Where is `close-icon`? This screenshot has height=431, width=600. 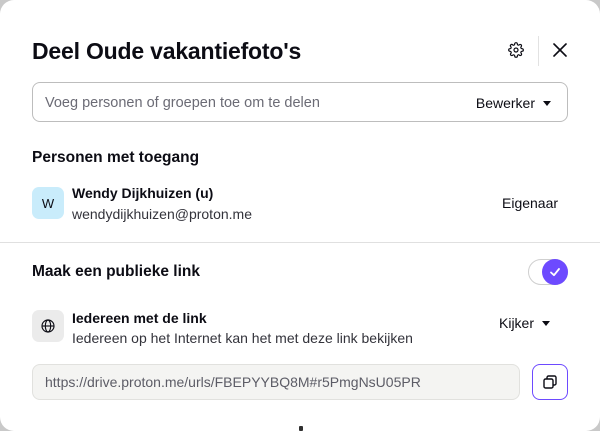
close-icon is located at coordinates (560, 50).